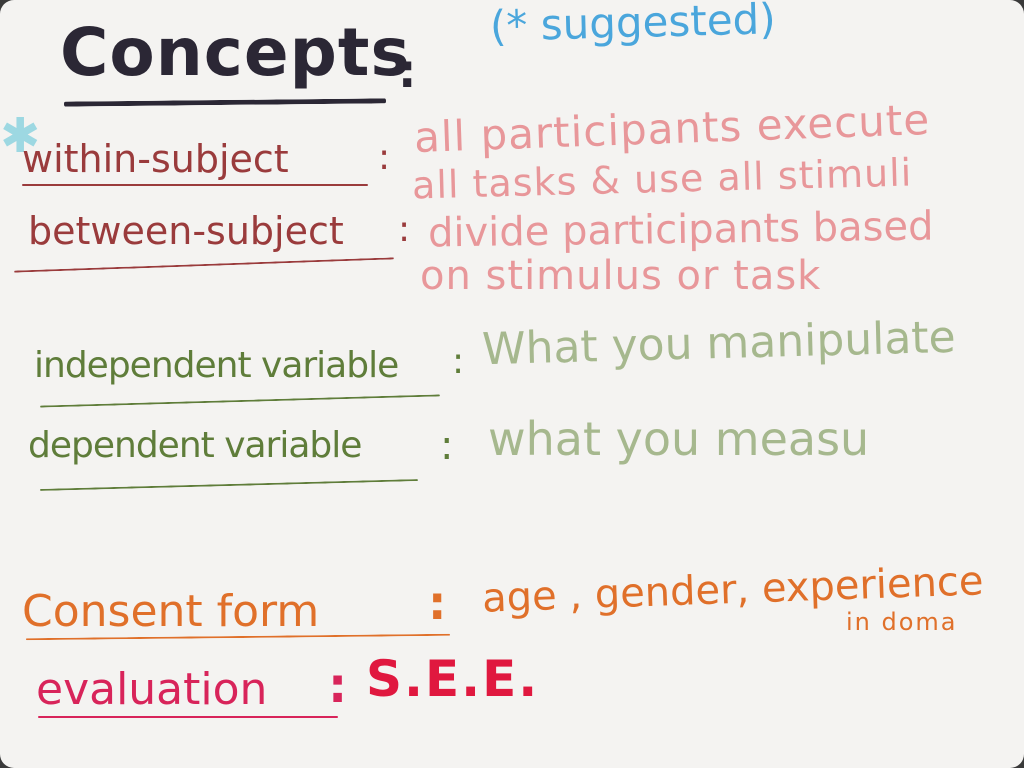 The image size is (1024, 768). What do you see at coordinates (186, 231) in the screenshot?
I see `between-subject-term: between-subject` at bounding box center [186, 231].